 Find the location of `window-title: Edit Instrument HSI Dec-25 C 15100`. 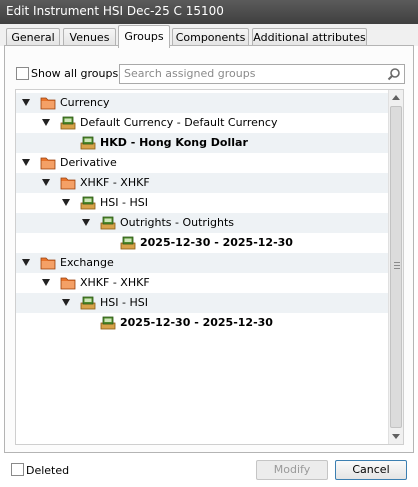

window-title: Edit Instrument HSI Dec-25 C 15100 is located at coordinates (115, 11).